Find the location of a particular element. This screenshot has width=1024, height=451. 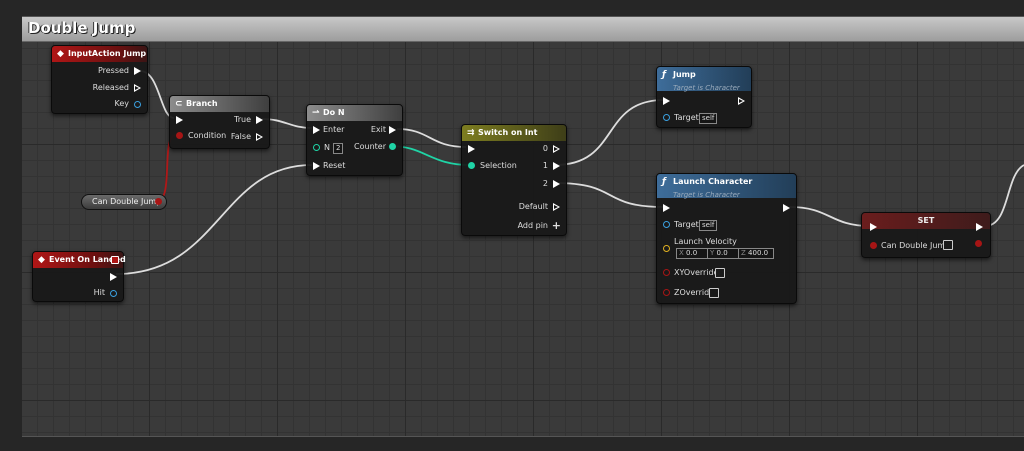

add-pin-plus-icon: + is located at coordinates (556, 225).